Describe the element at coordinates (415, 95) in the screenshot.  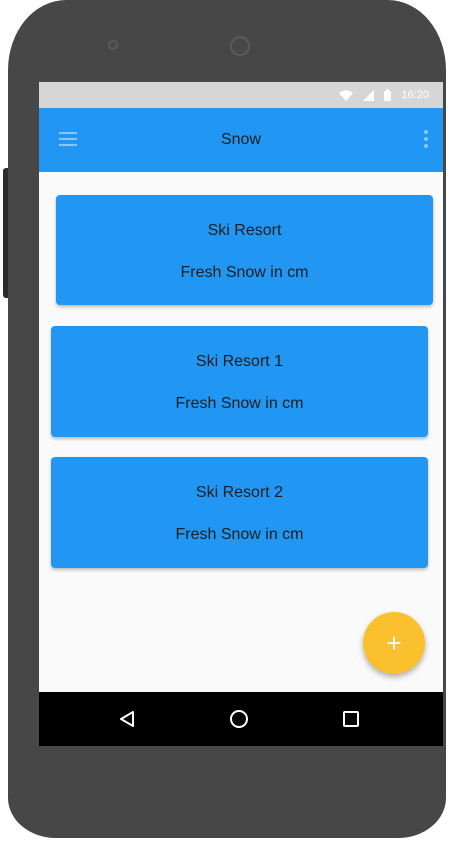
I see `status-time: 16:20` at that location.